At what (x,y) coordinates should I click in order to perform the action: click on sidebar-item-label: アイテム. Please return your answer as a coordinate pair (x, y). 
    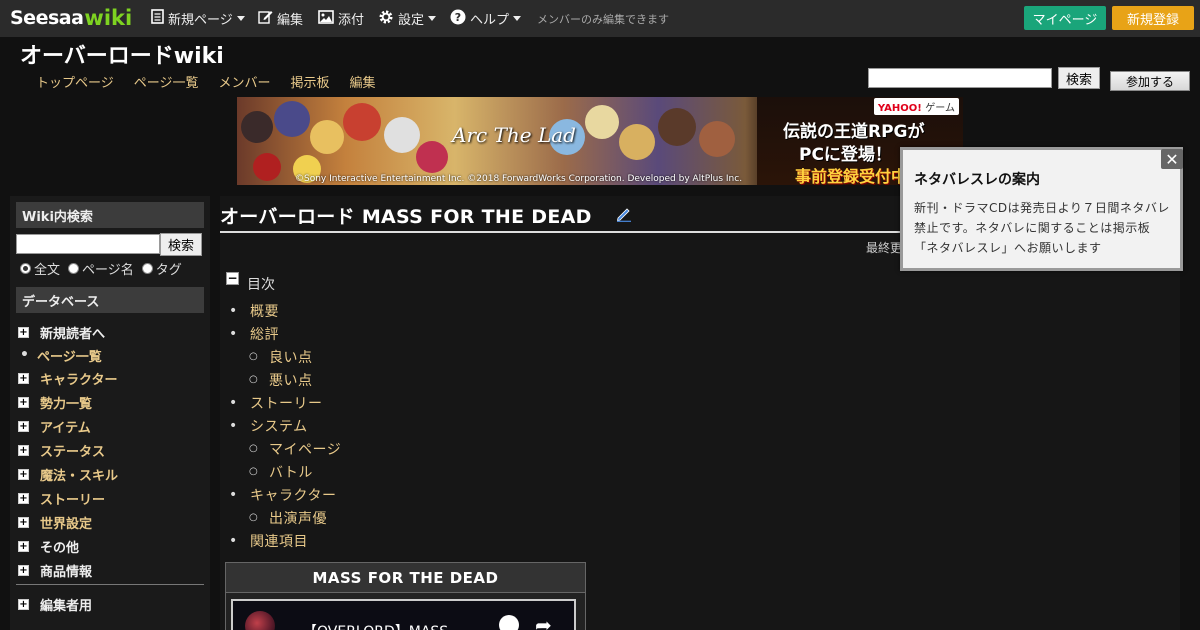
    Looking at the image, I should click on (65, 428).